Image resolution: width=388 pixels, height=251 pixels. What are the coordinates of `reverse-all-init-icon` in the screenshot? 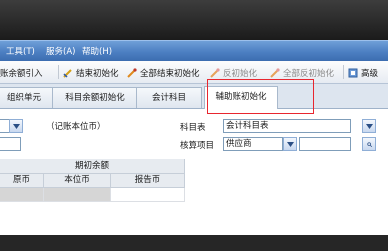 It's located at (275, 72).